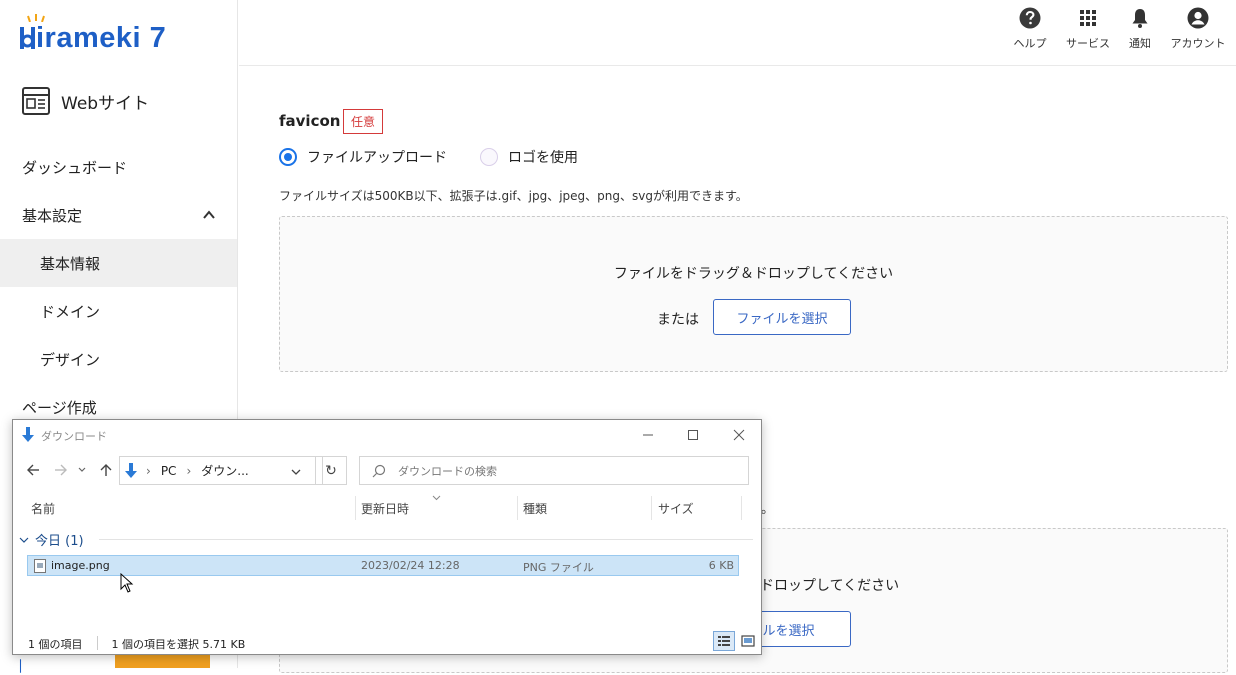 Image resolution: width=1236 pixels, height=675 pixels. I want to click on select-file-button: ファイルを選択, so click(782, 317).